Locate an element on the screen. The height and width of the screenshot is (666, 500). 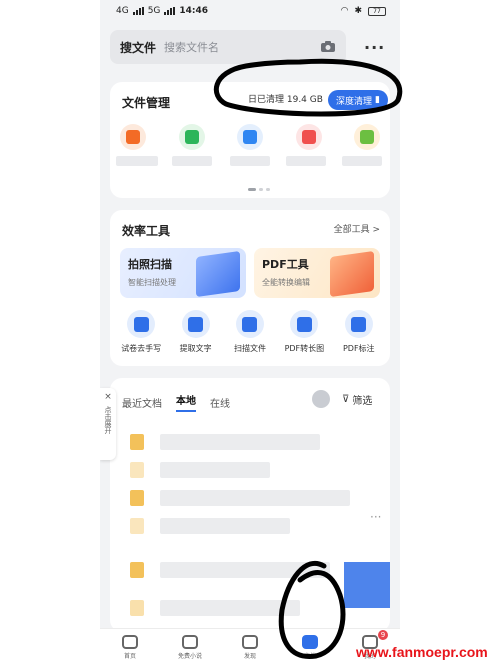
pdf-illustration-icon is located at coordinates (352, 274).